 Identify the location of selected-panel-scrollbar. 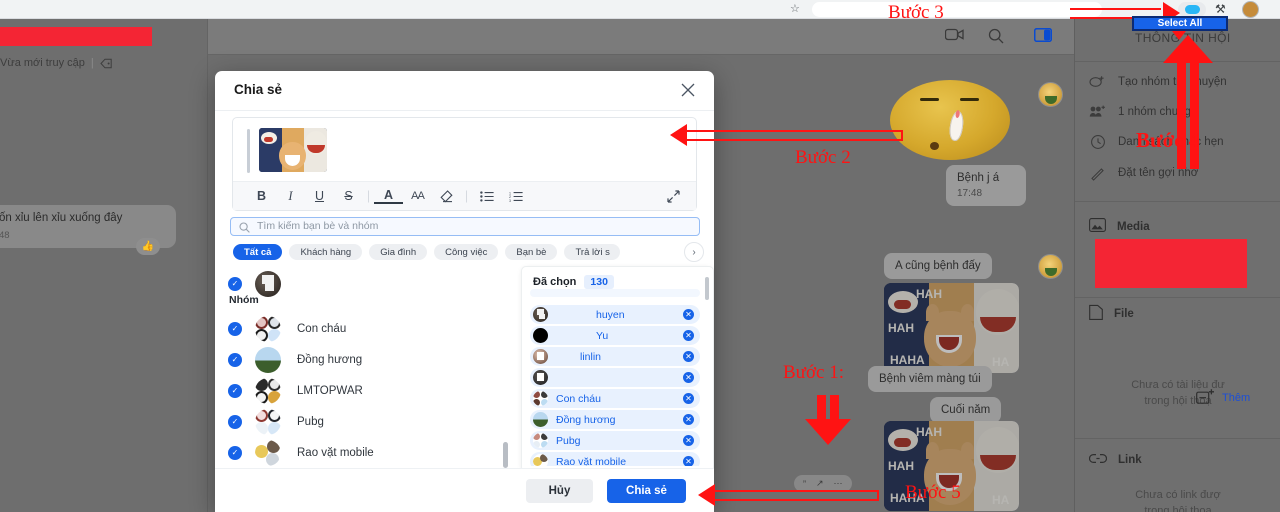
(707, 288).